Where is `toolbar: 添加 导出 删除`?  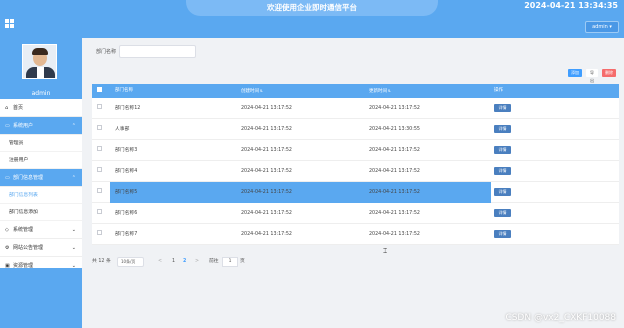 toolbar: 添加 导出 删除 is located at coordinates (592, 76).